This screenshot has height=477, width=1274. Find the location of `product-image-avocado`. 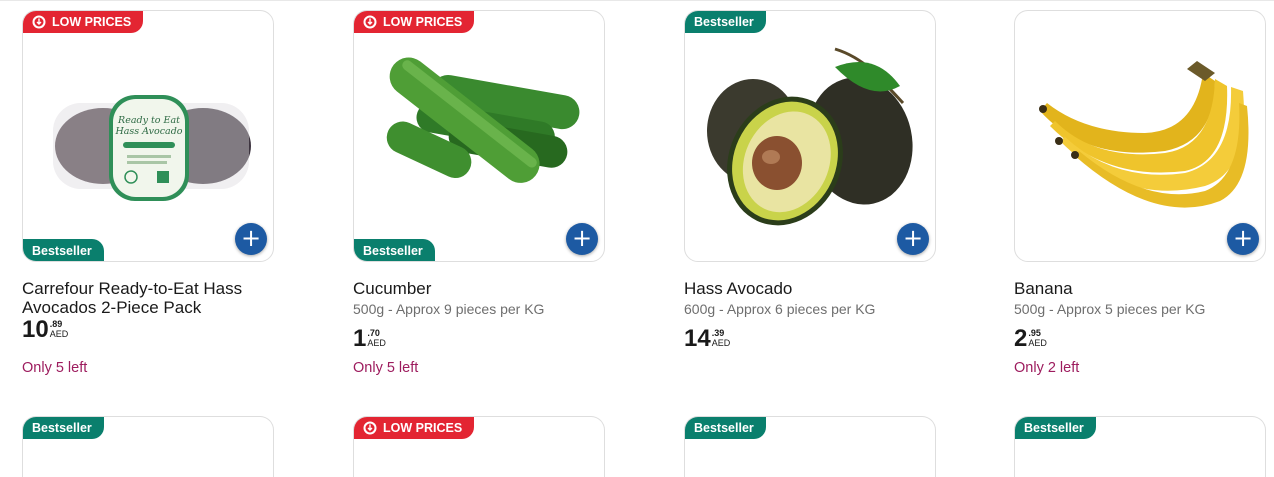

product-image-avocado is located at coordinates (810, 136).